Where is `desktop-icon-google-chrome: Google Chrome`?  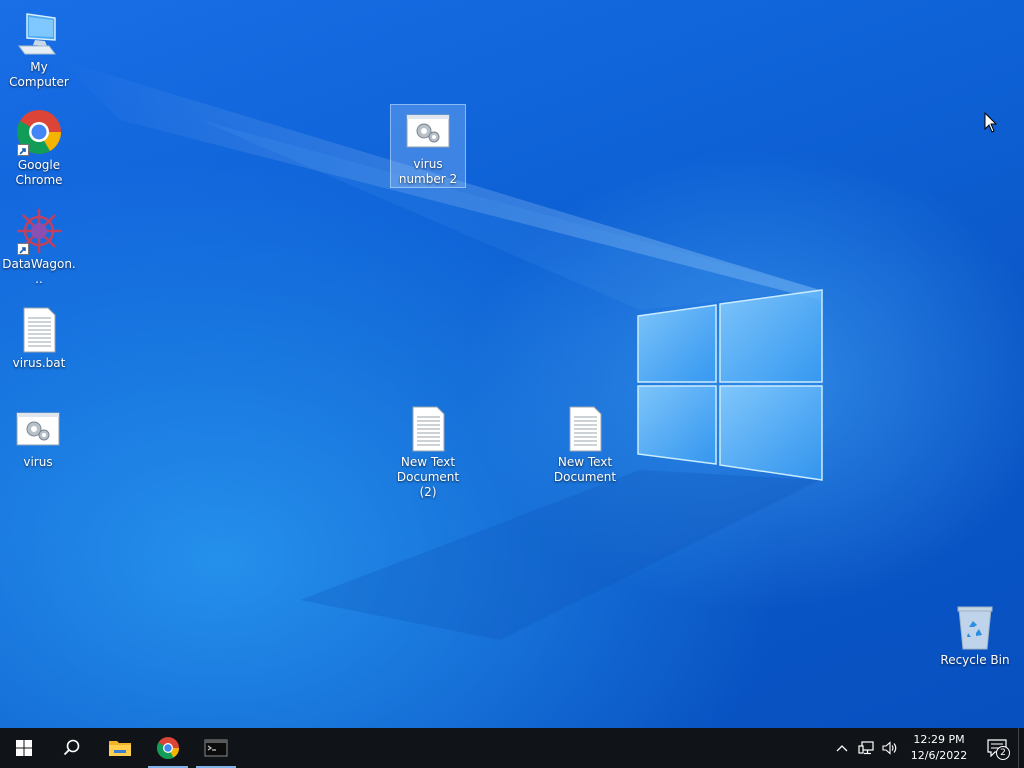 desktop-icon-google-chrome: Google Chrome is located at coordinates (39, 149).